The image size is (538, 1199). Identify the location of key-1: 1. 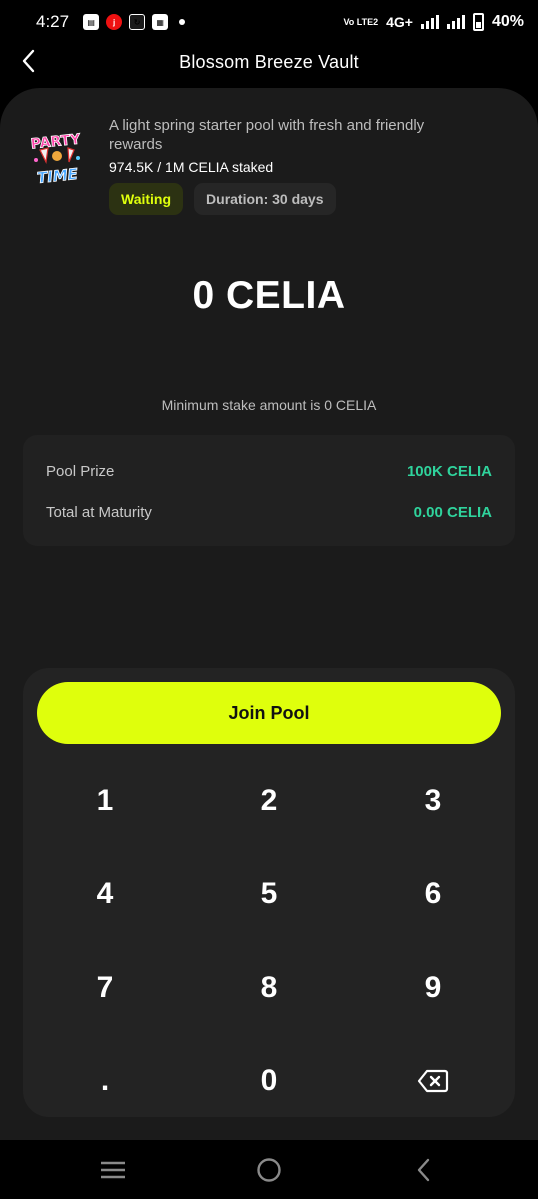
(105, 801).